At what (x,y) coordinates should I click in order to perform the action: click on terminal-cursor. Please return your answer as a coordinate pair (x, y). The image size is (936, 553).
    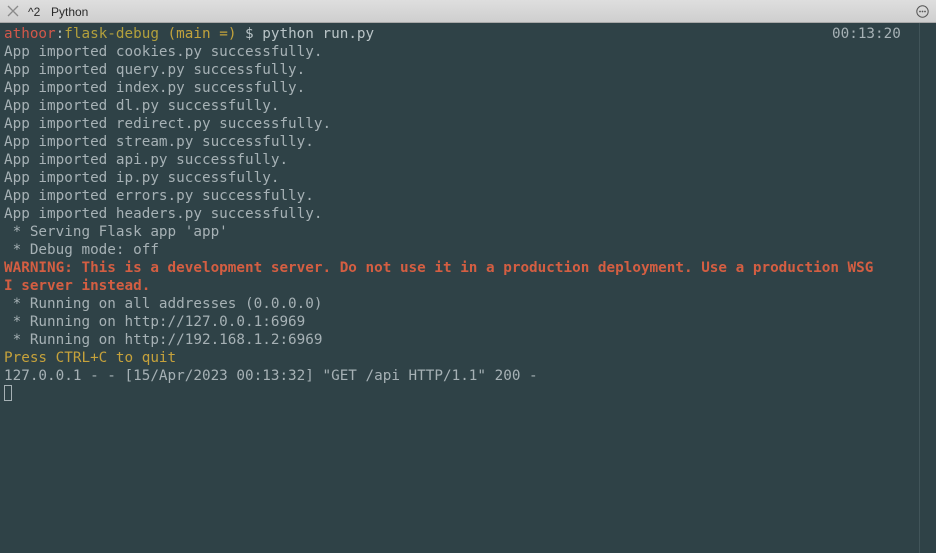
    Looking at the image, I should click on (8, 393).